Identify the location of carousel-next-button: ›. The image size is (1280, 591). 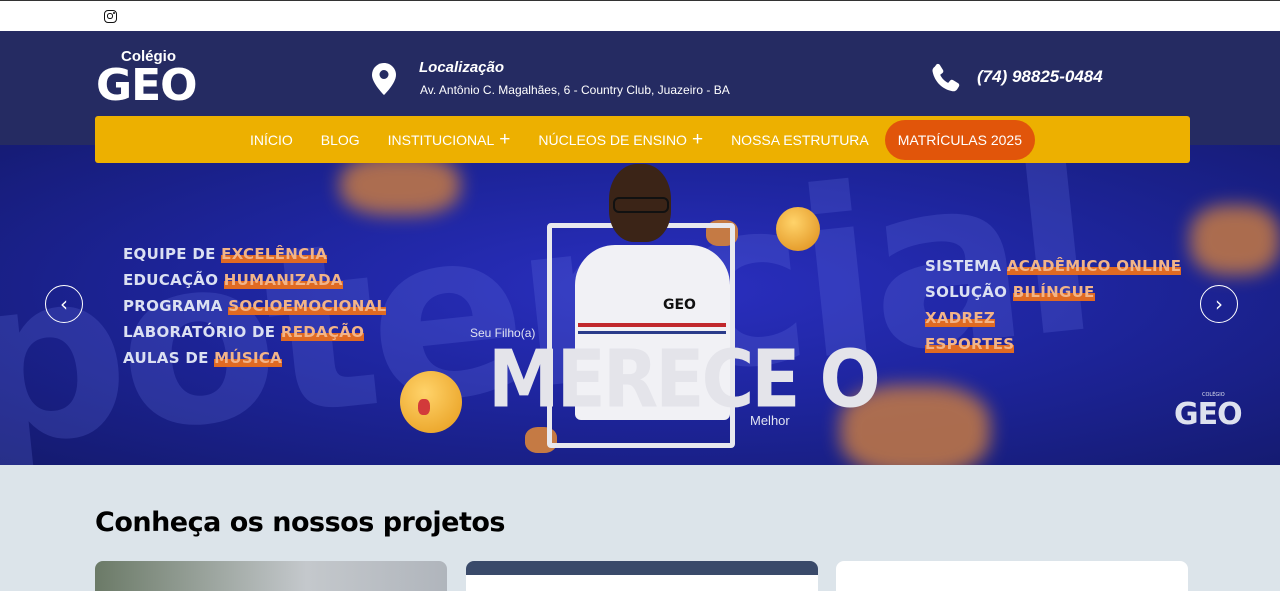
(1219, 304).